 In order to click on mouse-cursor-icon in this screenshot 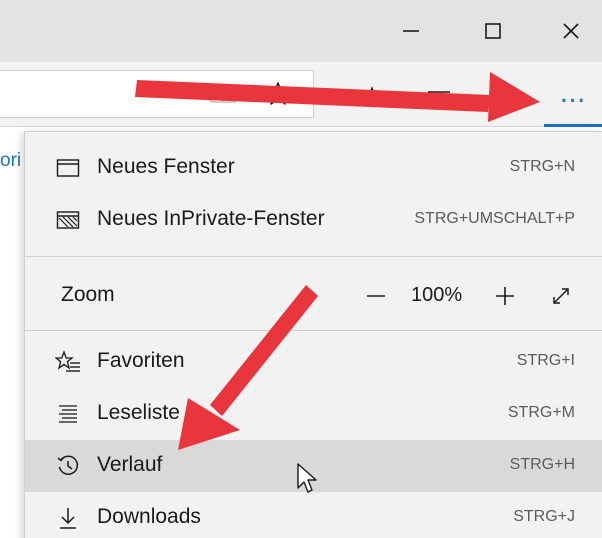, I will do `click(307, 478)`.